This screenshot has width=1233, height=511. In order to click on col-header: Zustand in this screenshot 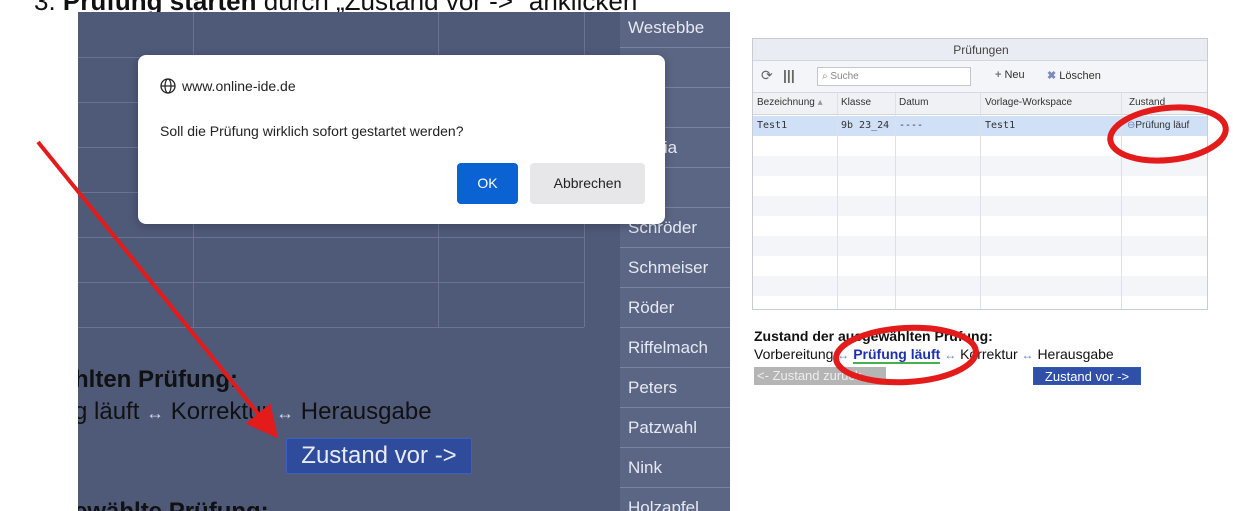, I will do `click(1147, 102)`.